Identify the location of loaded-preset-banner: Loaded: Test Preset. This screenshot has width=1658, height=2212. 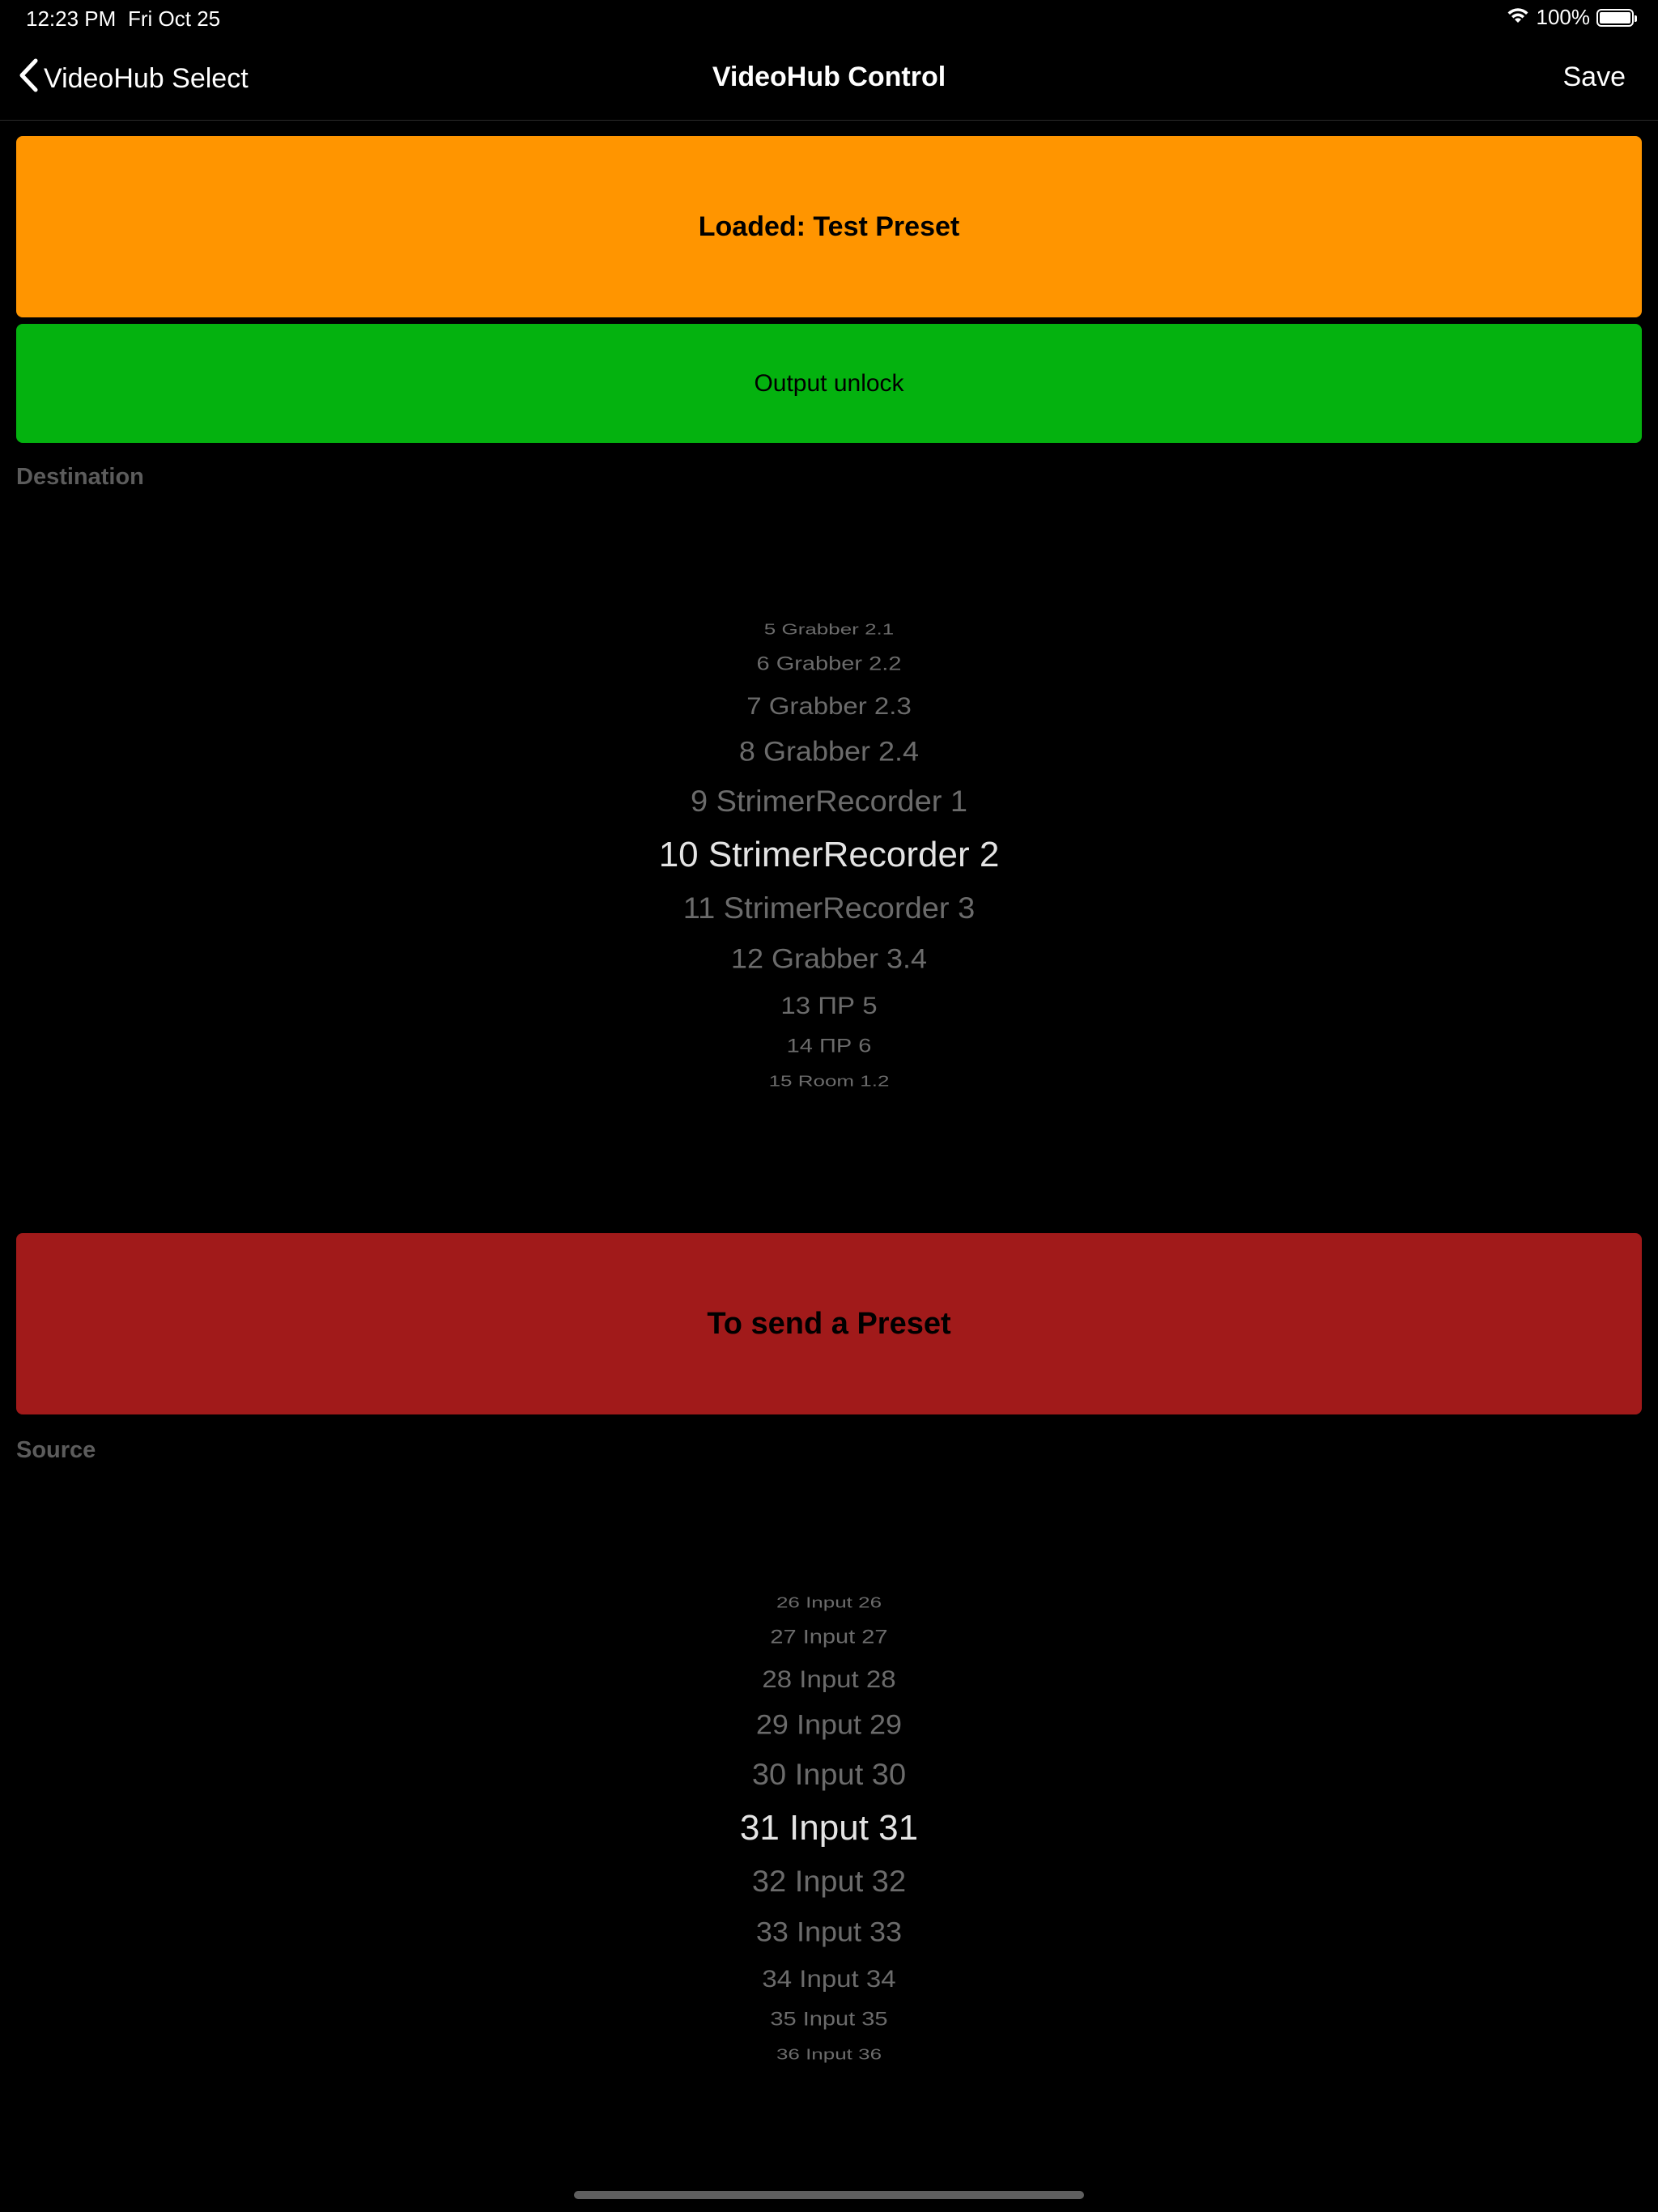
(829, 227).